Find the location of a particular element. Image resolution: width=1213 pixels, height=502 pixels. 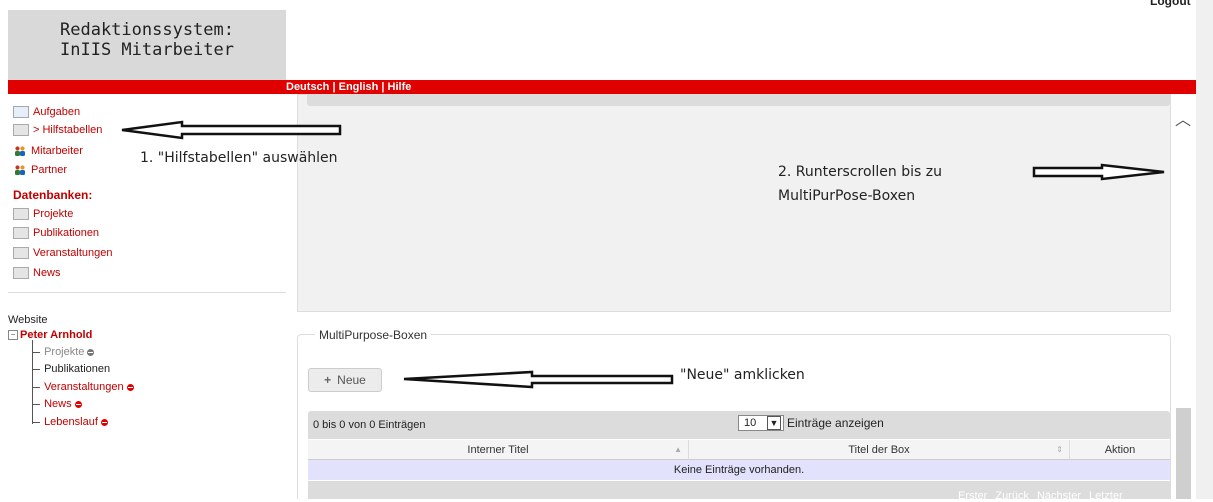

lang-deutsch-link: Deutsch is located at coordinates (307, 87).